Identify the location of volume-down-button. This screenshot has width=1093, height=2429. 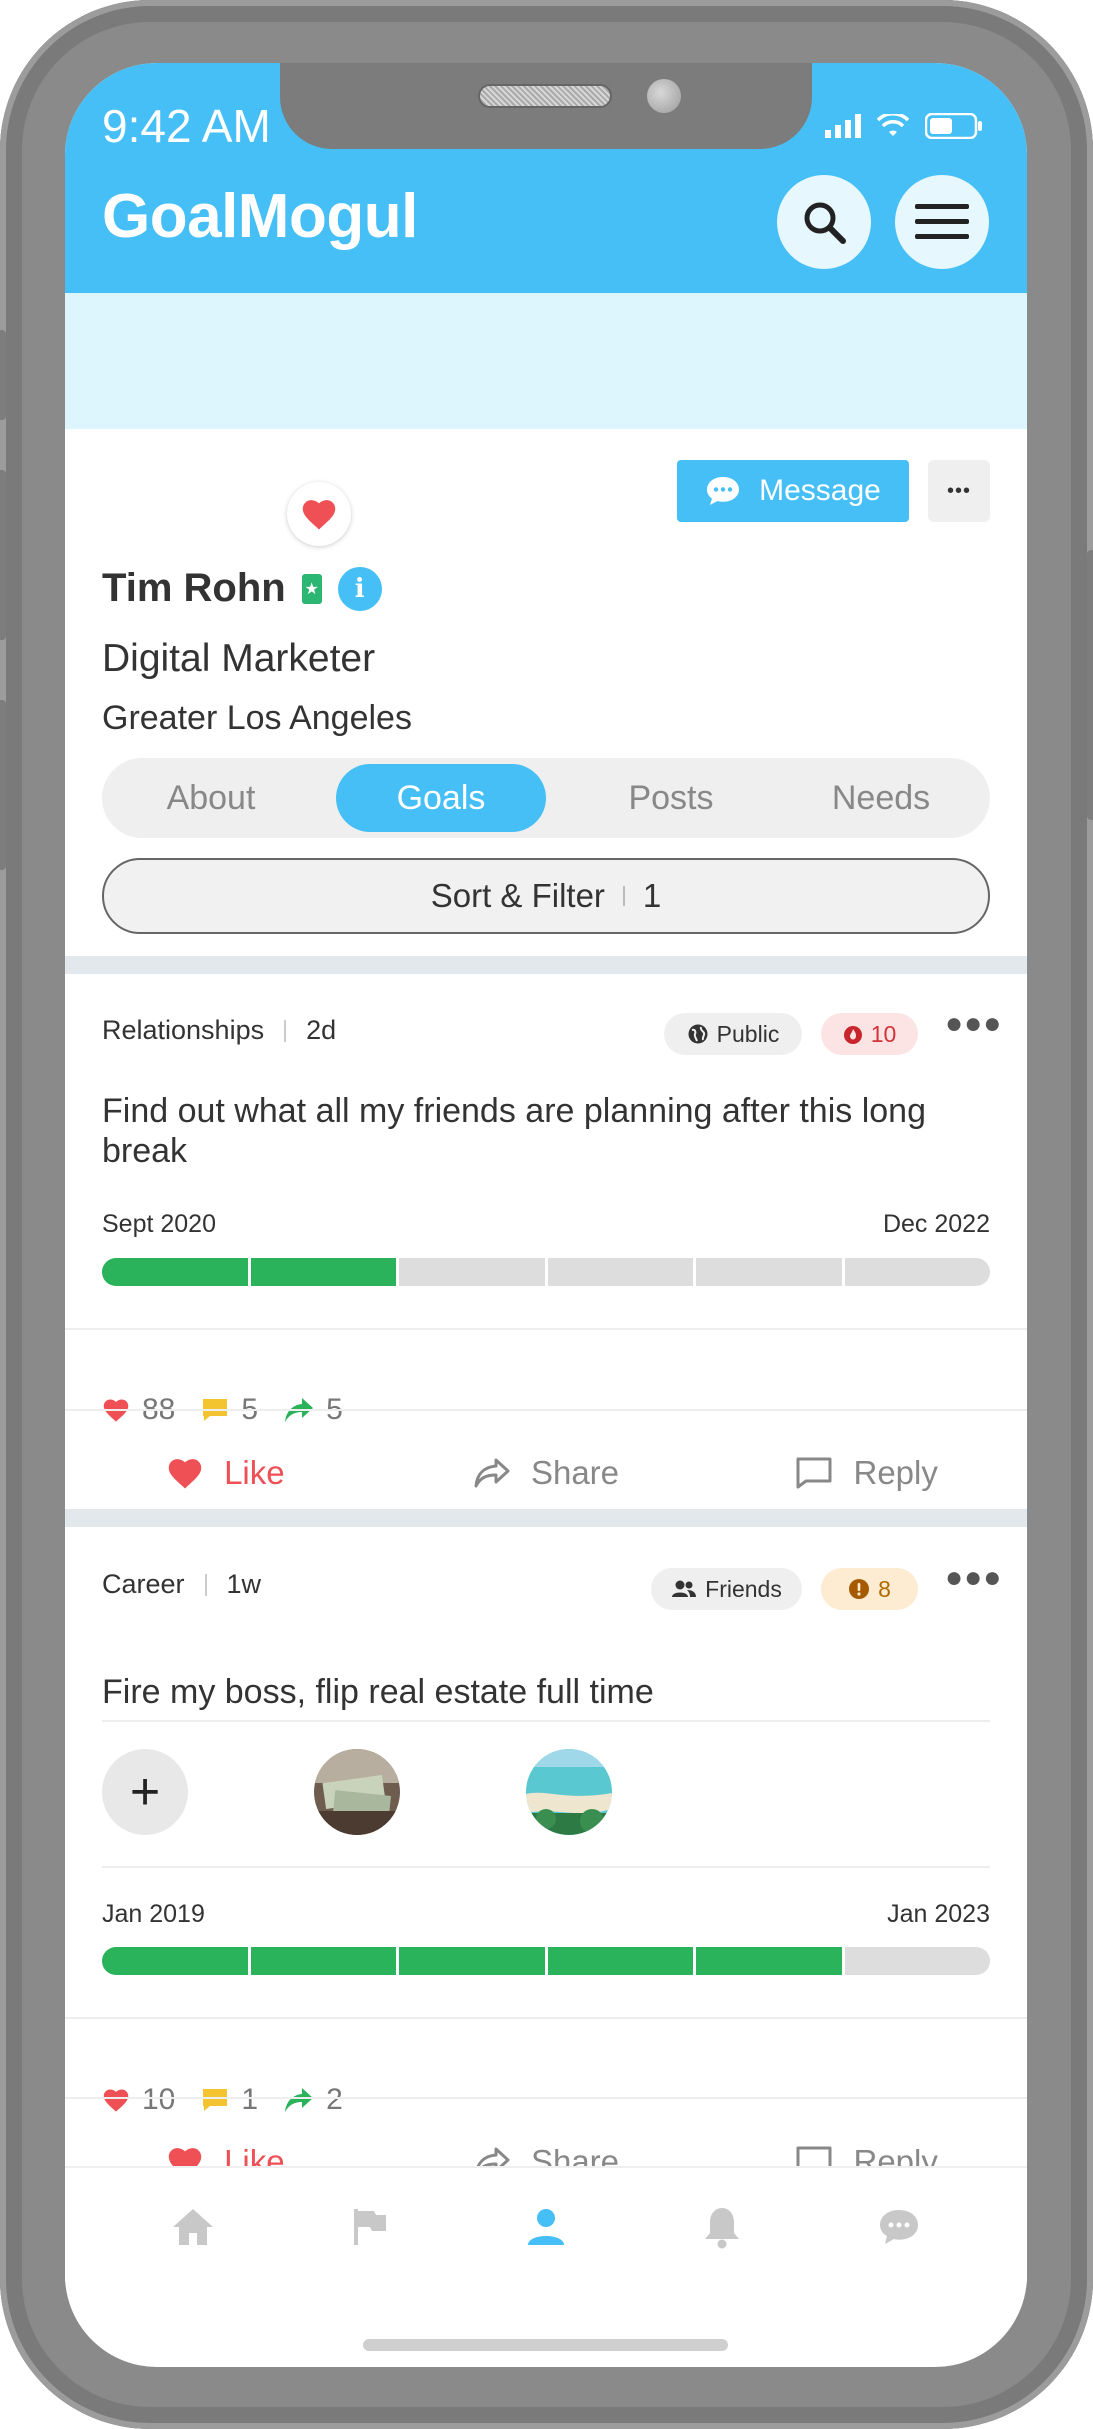
(3, 785).